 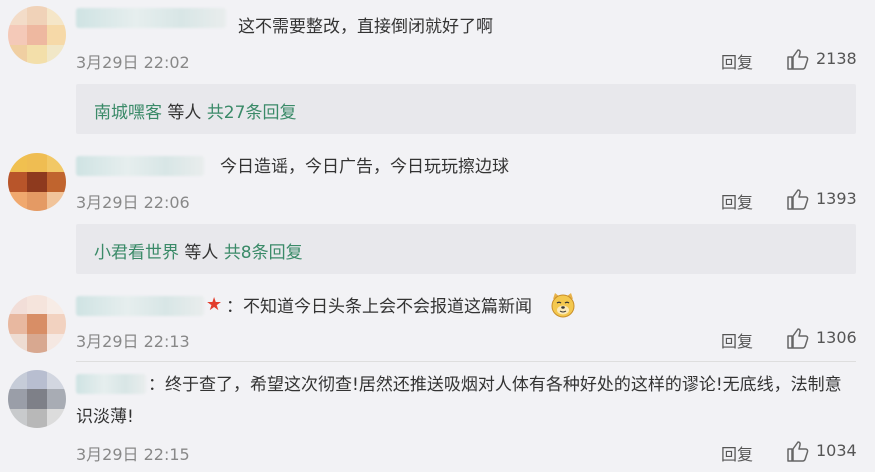 What do you see at coordinates (836, 198) in the screenshot?
I see `like-count: 1393` at bounding box center [836, 198].